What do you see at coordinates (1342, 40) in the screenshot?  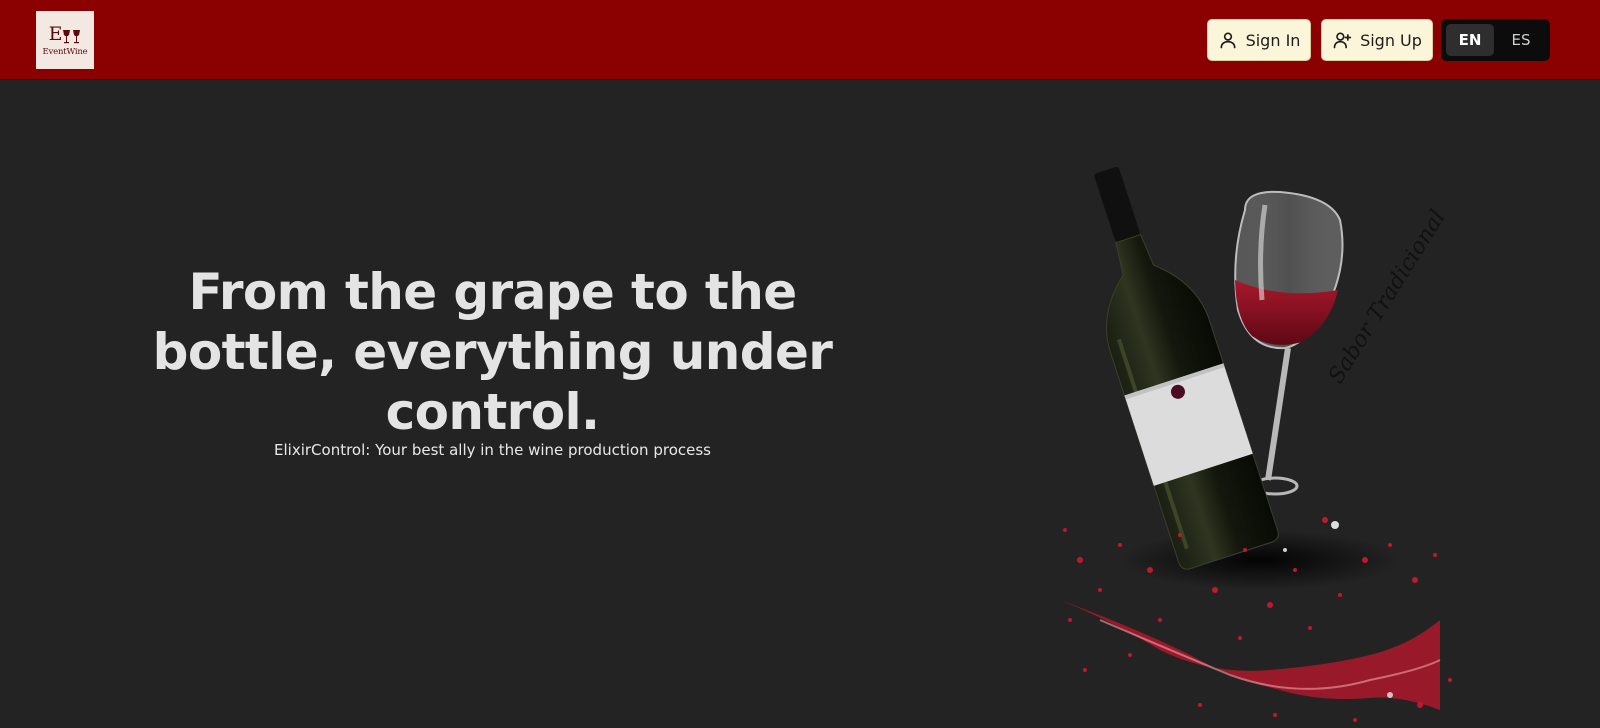 I see `user-plus-icon` at bounding box center [1342, 40].